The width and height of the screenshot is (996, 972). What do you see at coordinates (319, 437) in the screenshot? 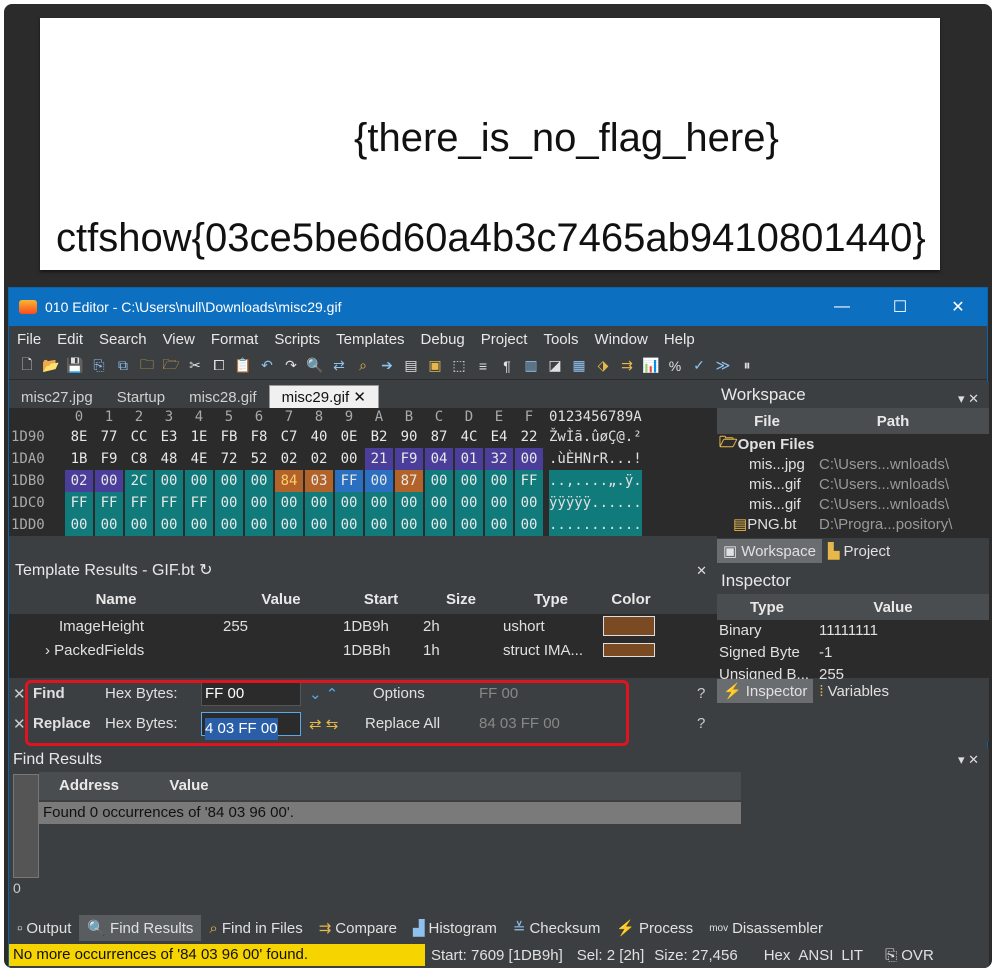
I see `hex-byte: 40` at bounding box center [319, 437].